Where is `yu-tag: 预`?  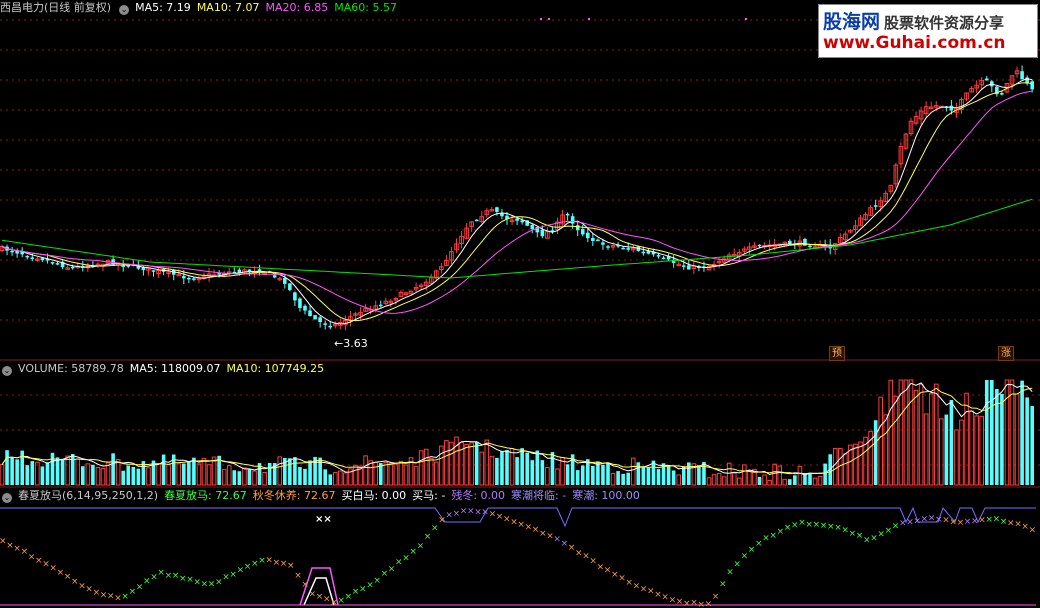 yu-tag: 预 is located at coordinates (837, 353).